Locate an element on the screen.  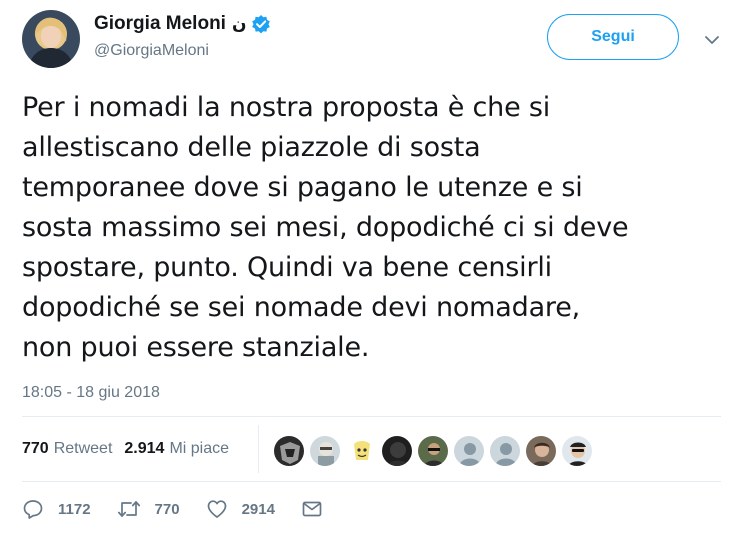
tweet-actions: 1172 770 2914 is located at coordinates (192, 509).